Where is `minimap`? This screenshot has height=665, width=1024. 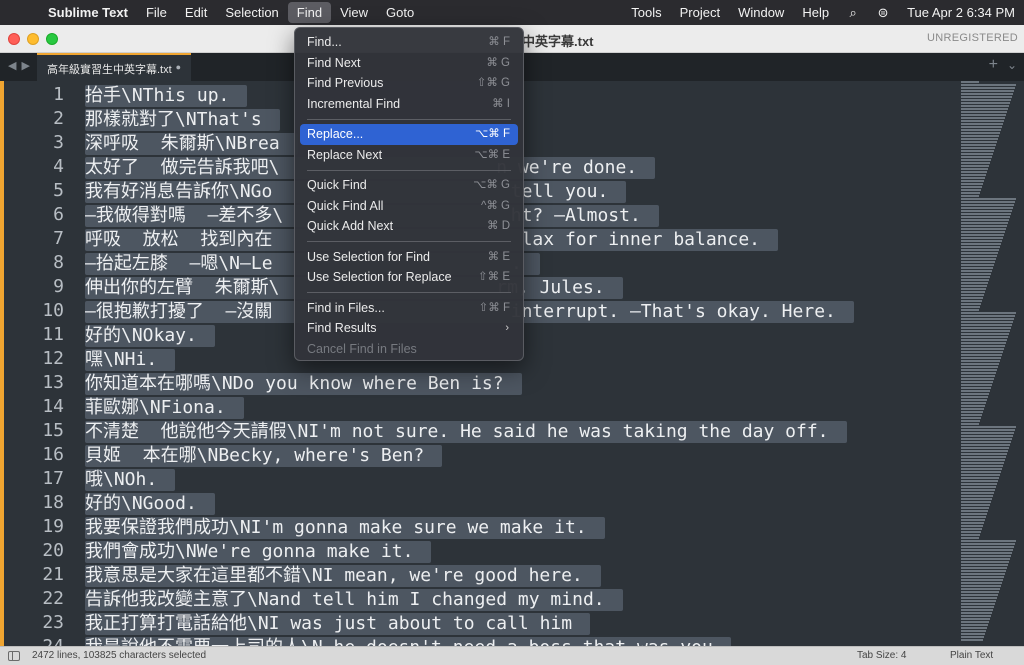 minimap is located at coordinates (991, 363).